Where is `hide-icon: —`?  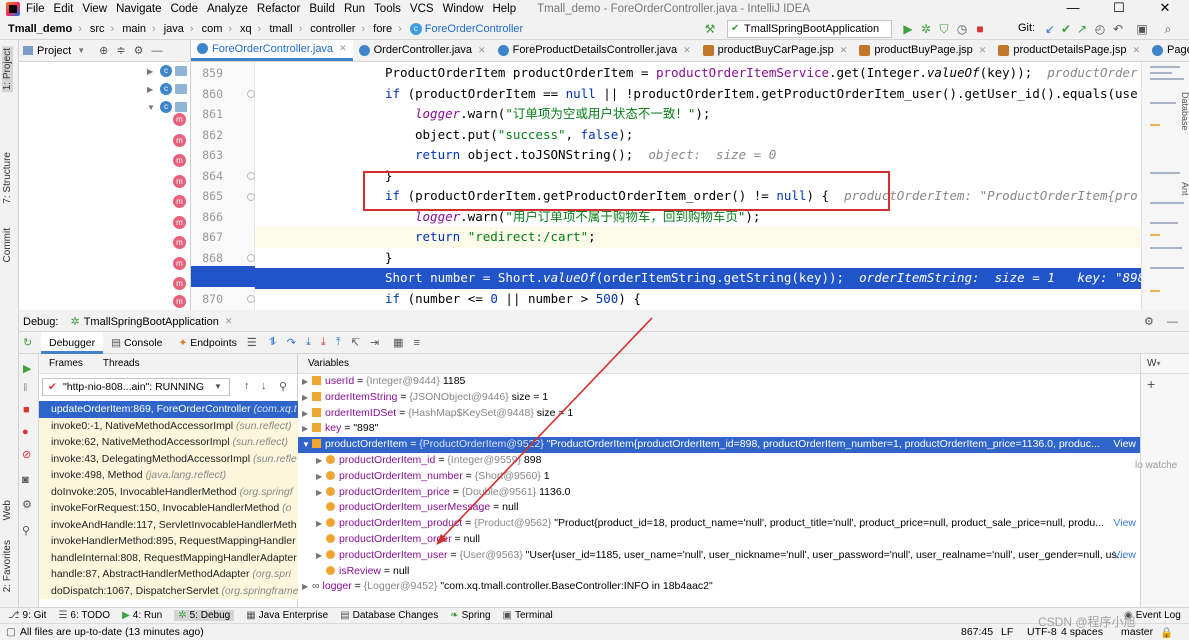 hide-icon: — is located at coordinates (156, 51).